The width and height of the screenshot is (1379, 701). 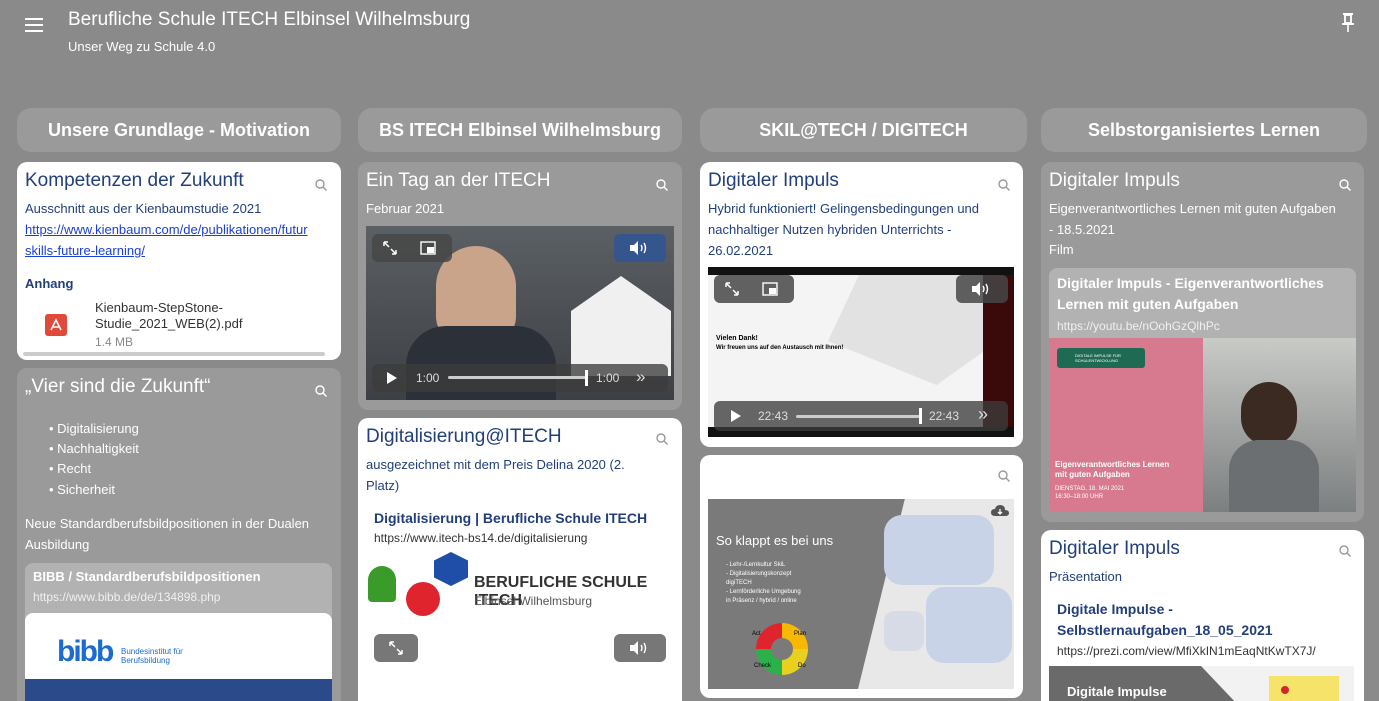 I want to click on link-preview-title: BIBB / Standardberufsbildpositionen, so click(x=147, y=576).